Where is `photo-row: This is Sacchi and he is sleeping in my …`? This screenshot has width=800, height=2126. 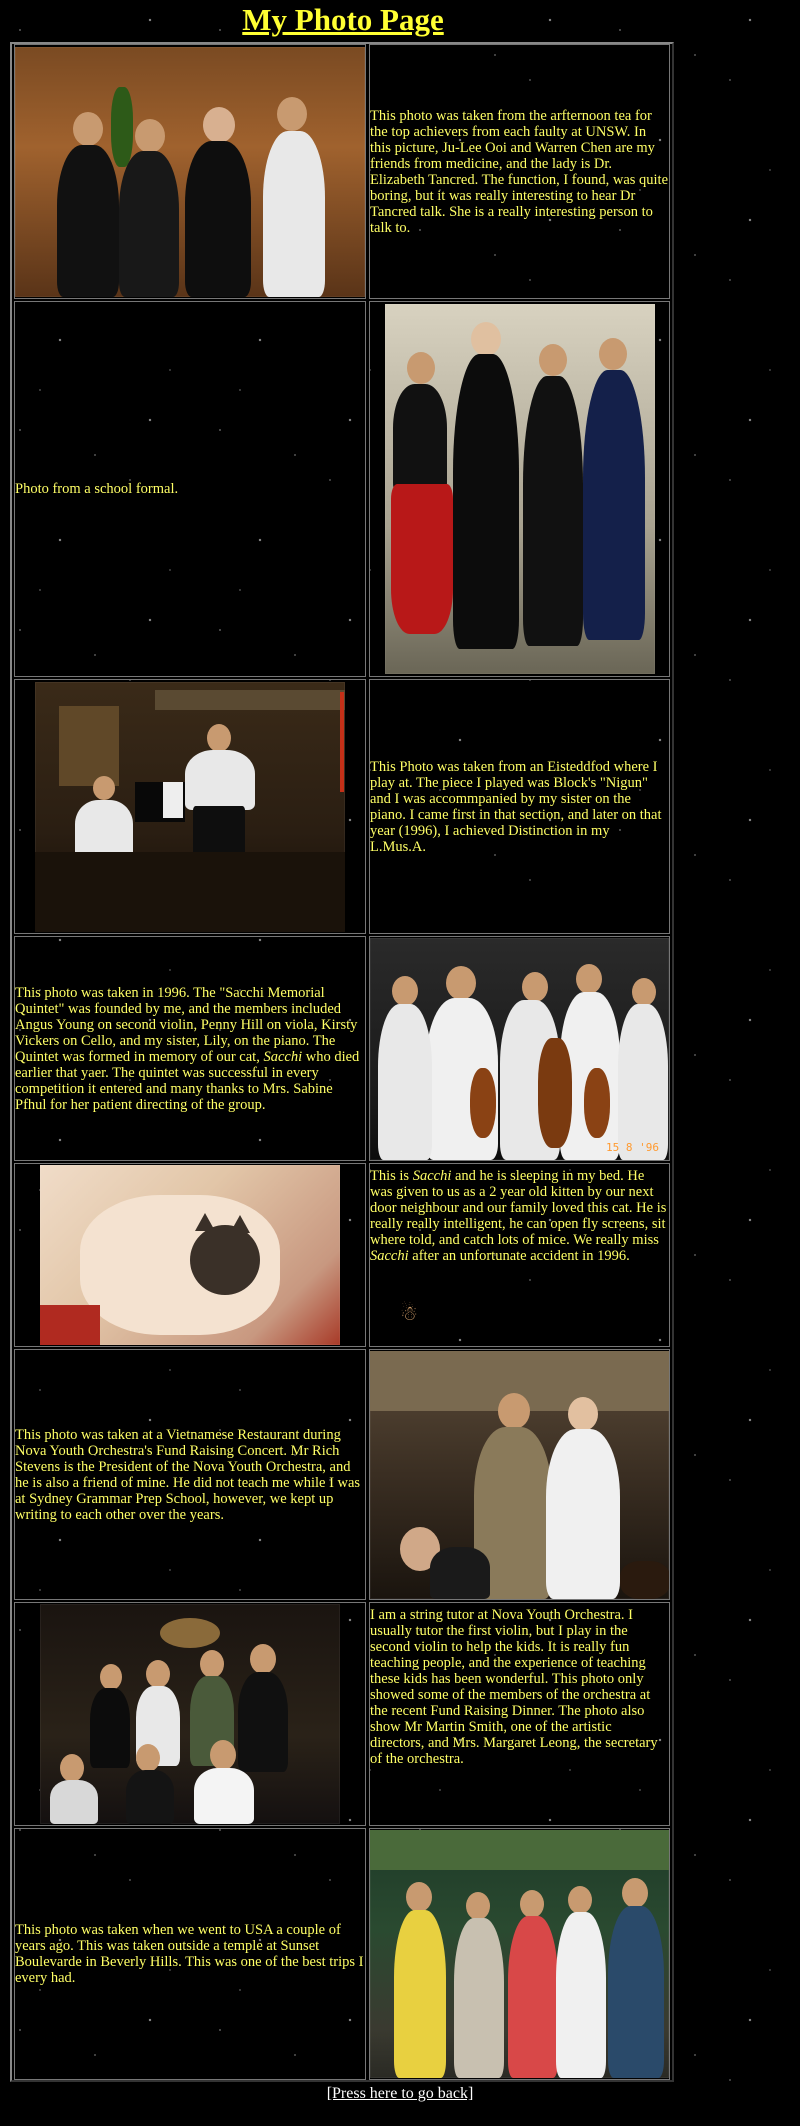
photo-row: This is Sacchi and he is sleeping in my … is located at coordinates (342, 1255).